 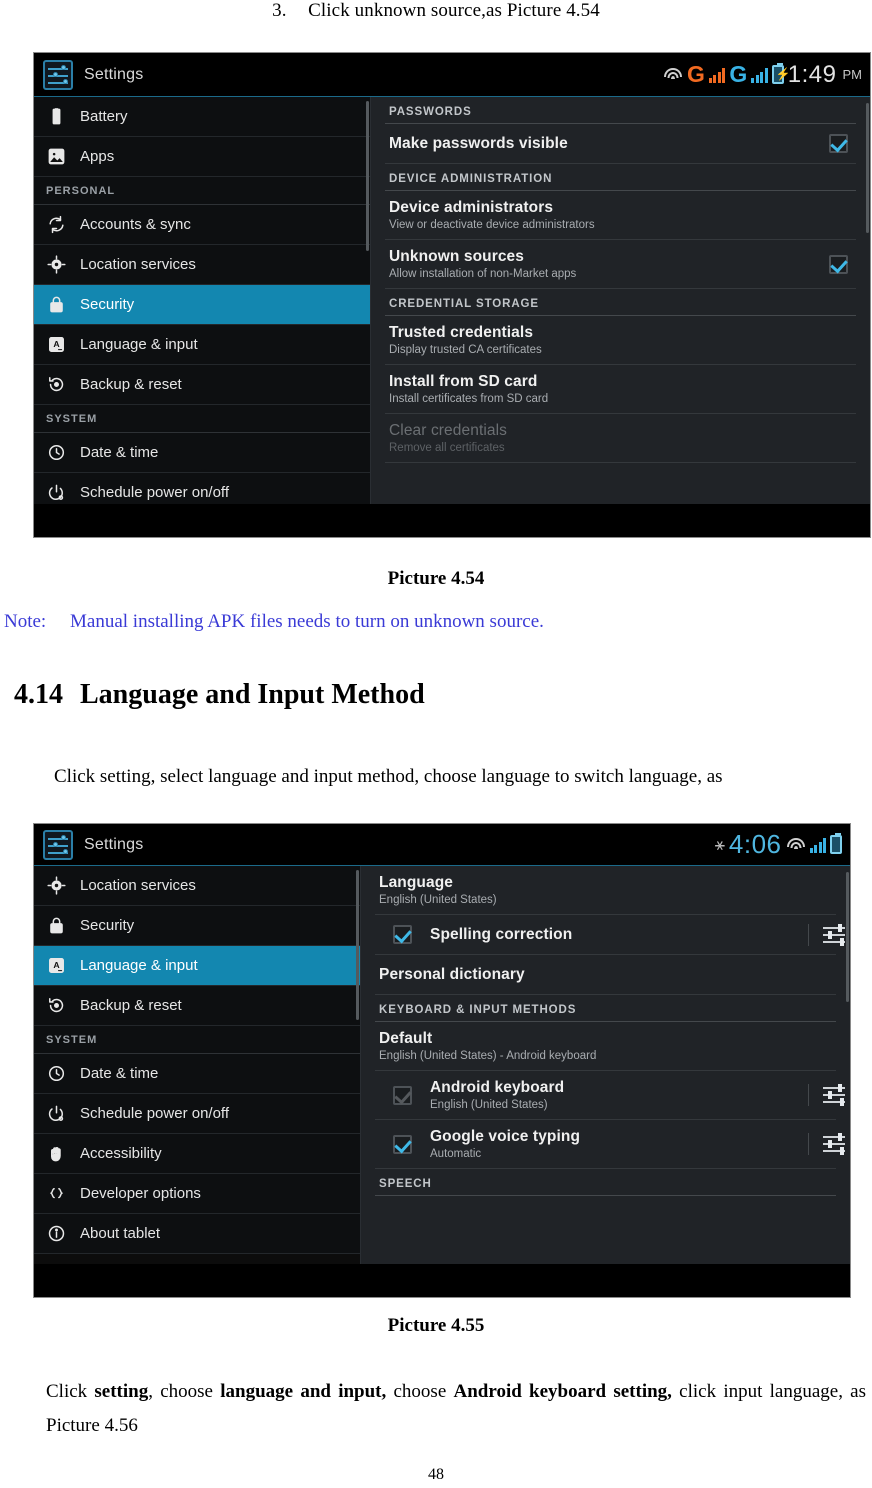 What do you see at coordinates (471, 207) in the screenshot?
I see `item-title: Device administrators` at bounding box center [471, 207].